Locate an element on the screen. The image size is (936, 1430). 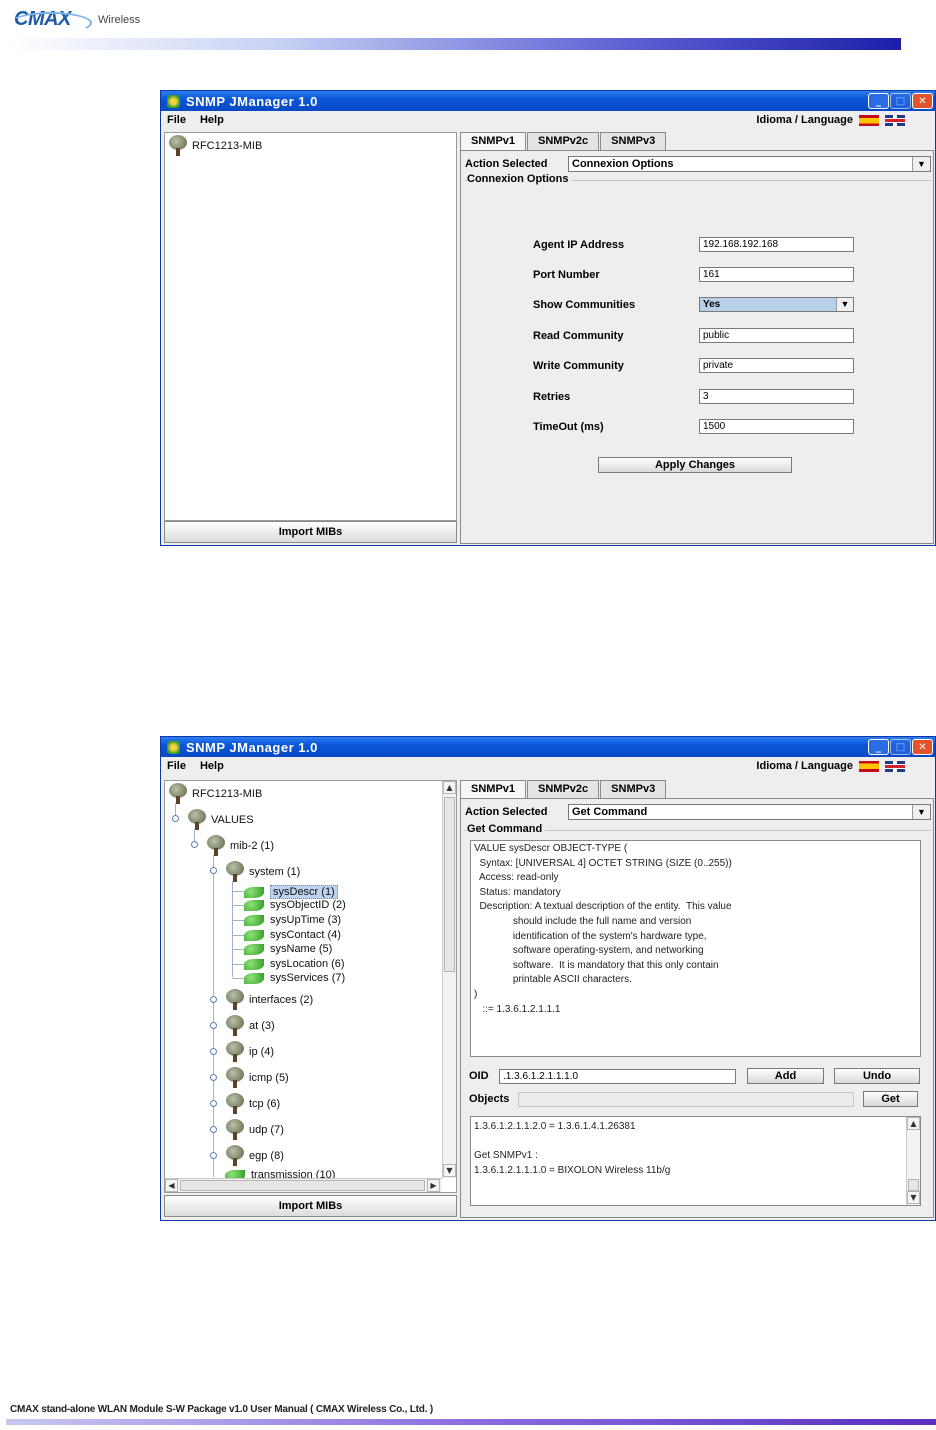
tree-leaf-syscontact: sysContact (4) is located at coordinates (292, 935).